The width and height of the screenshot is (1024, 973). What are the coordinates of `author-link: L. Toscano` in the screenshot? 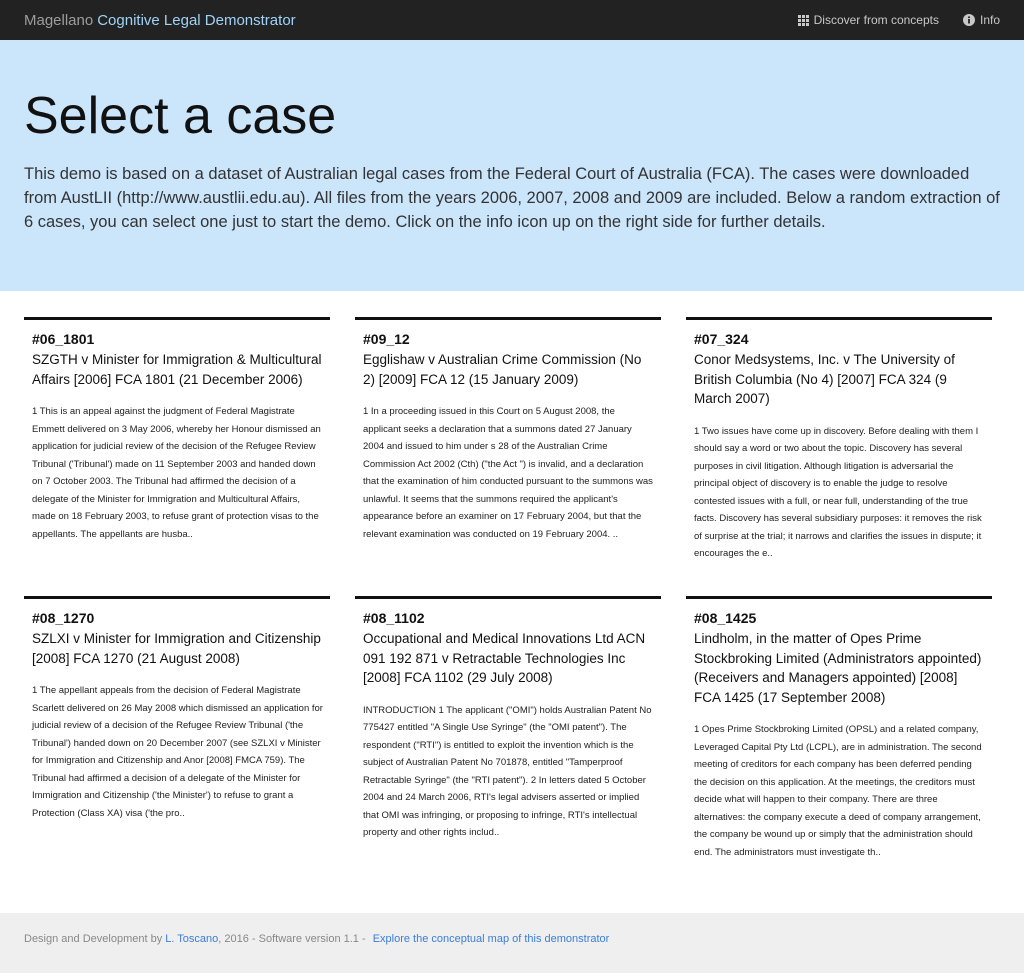 It's located at (191, 939).